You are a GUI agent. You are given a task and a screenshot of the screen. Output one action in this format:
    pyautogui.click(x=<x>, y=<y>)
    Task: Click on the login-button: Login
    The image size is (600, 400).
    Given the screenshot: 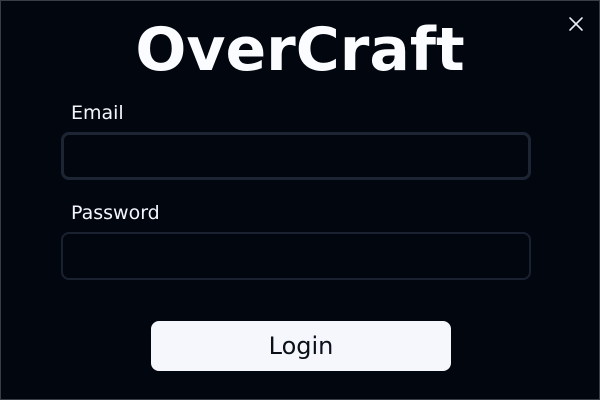 What is the action you would take?
    pyautogui.click(x=301, y=346)
    